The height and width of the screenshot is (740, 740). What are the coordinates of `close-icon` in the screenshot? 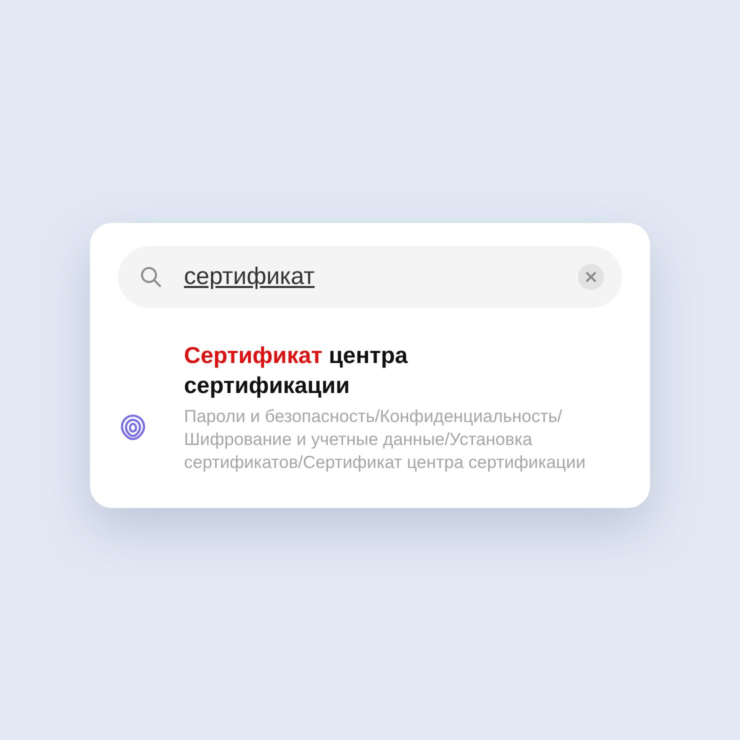 It's located at (591, 277).